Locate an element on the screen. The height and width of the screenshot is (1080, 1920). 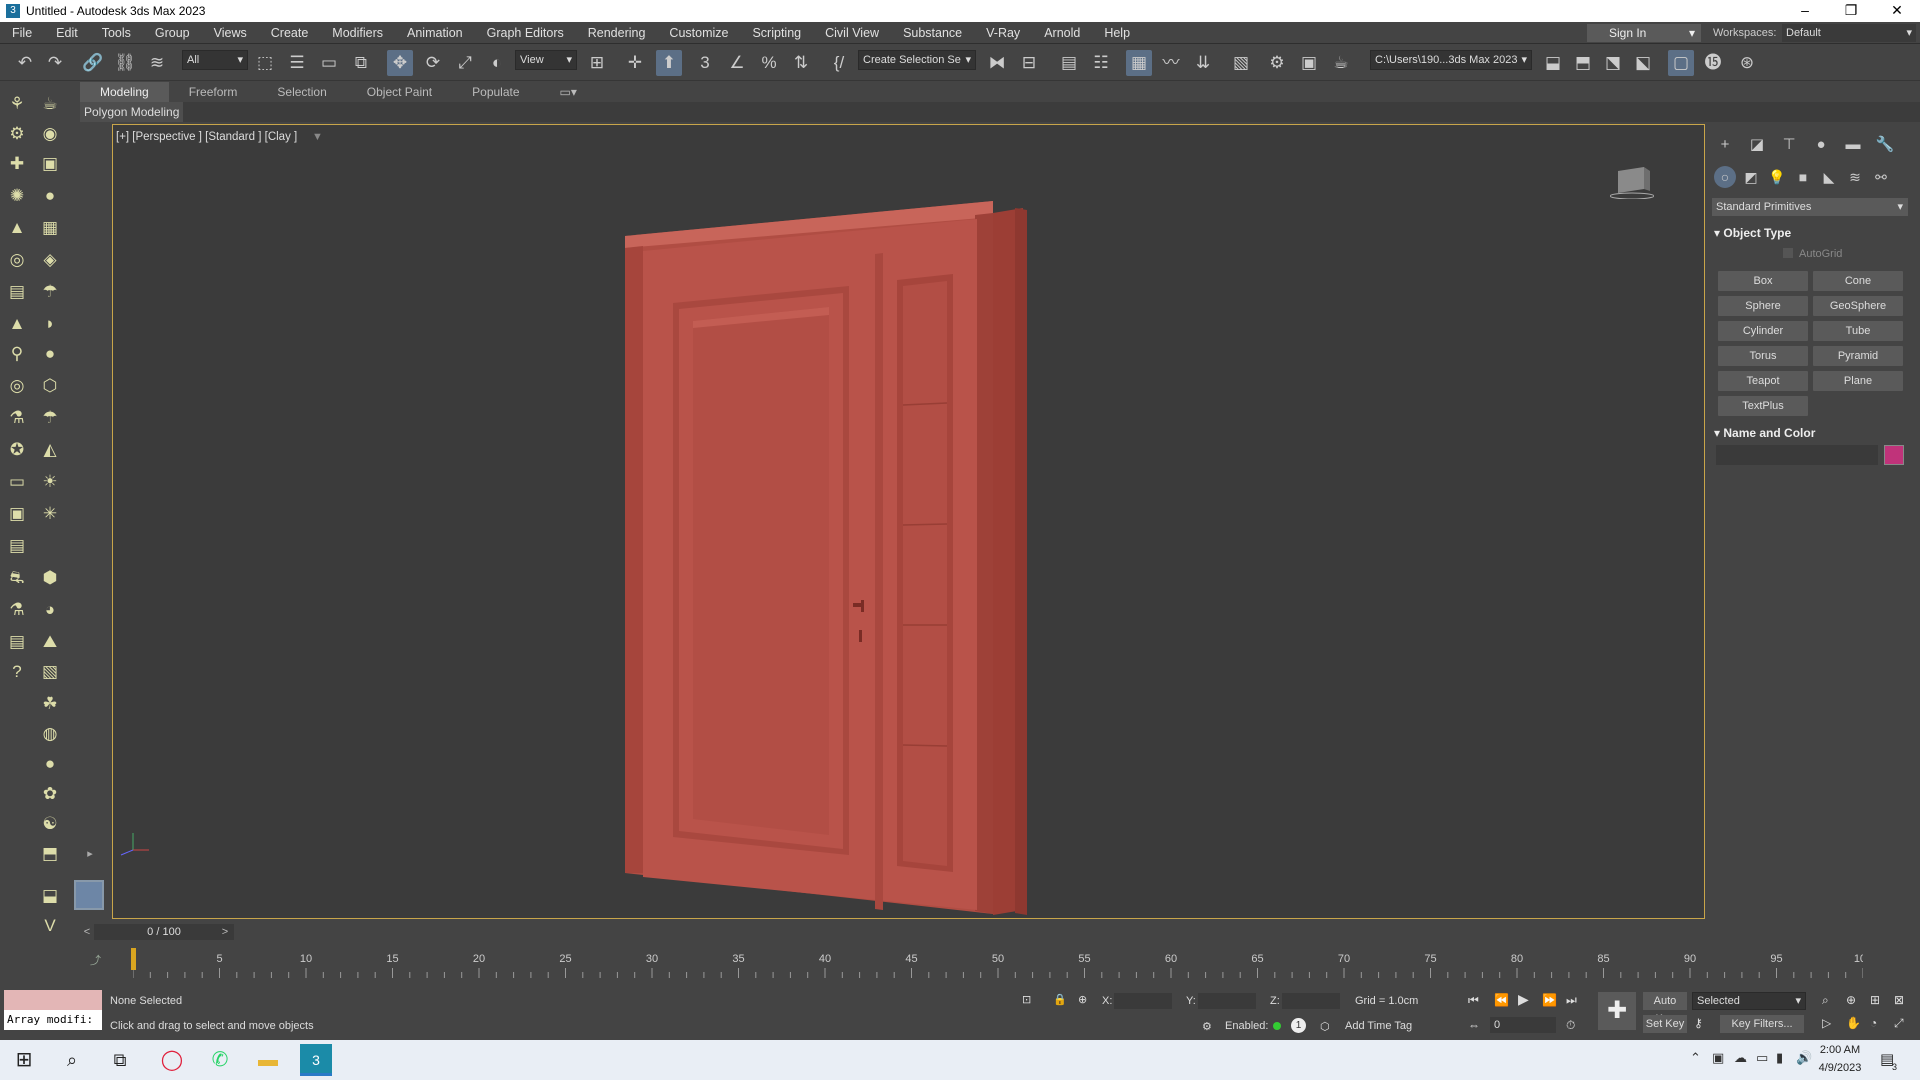
viewport-layout-thumbnail is located at coordinates (89, 895).